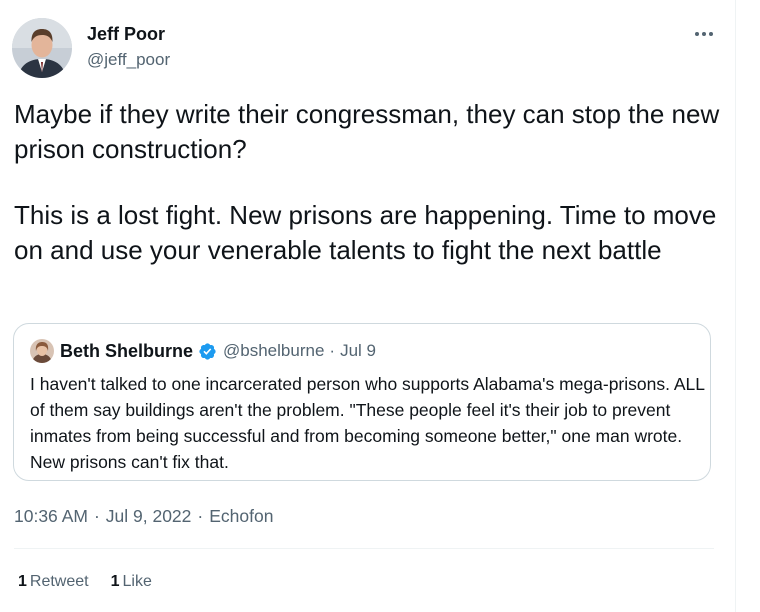 Image resolution: width=760 pixels, height=612 pixels. What do you see at coordinates (126, 34) in the screenshot?
I see `author-display-name: Jeff Poor` at bounding box center [126, 34].